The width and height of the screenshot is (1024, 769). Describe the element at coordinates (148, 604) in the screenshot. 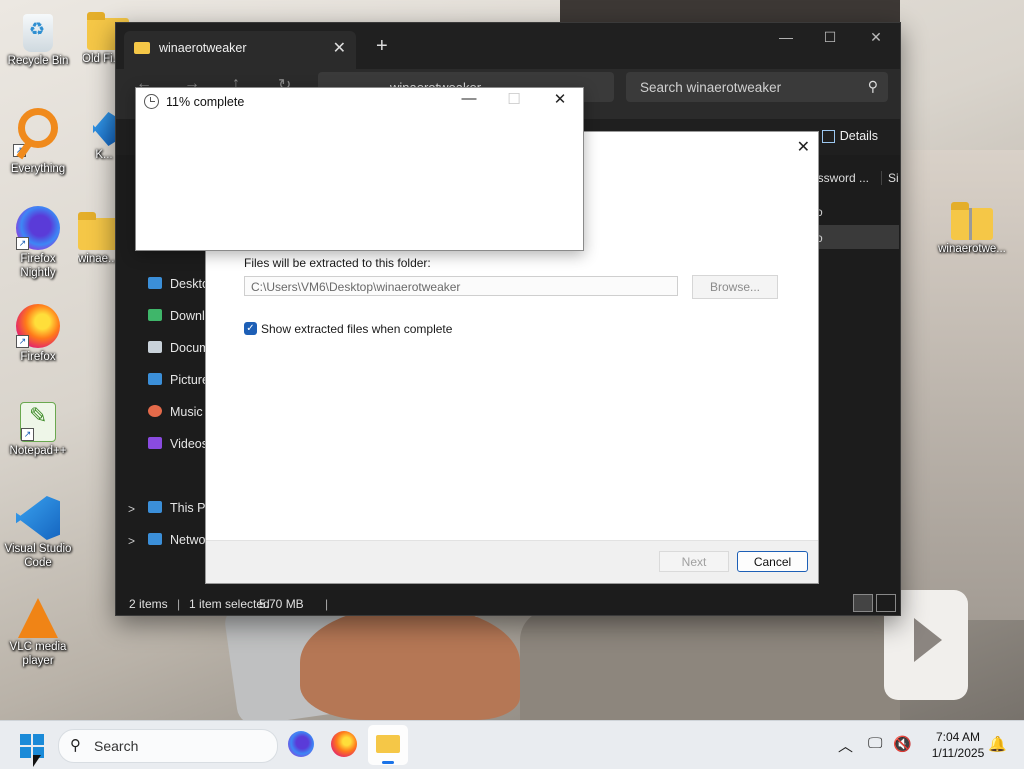

I see `status-item-count: 2 items` at that location.